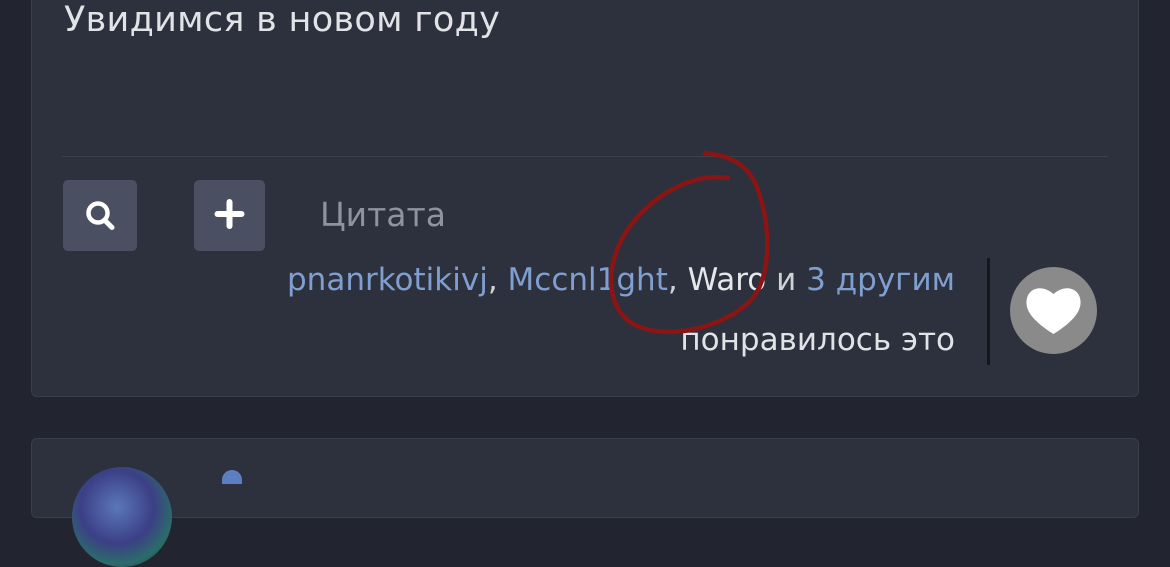 The image size is (1170, 567). Describe the element at coordinates (585, 156) in the screenshot. I see `post-divider` at that location.